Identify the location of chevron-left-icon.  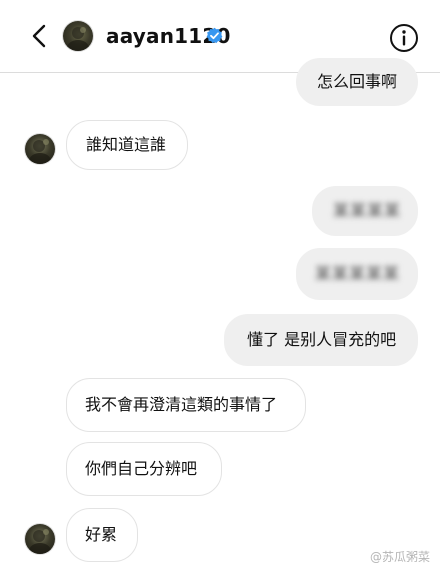
(39, 36).